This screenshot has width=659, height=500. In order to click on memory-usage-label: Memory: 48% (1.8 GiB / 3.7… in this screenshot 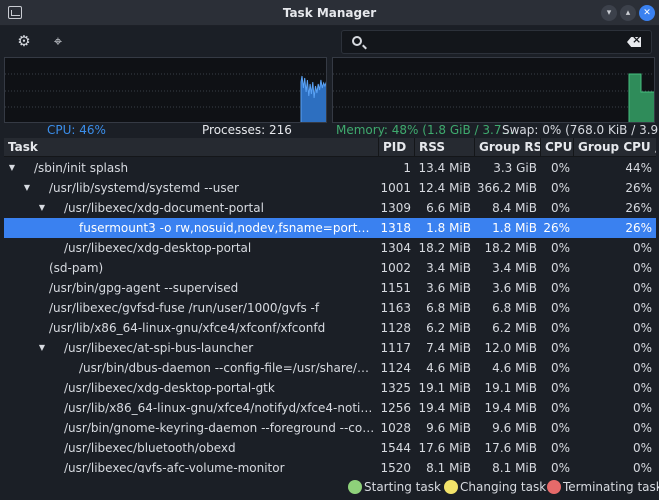, I will do `click(425, 130)`.